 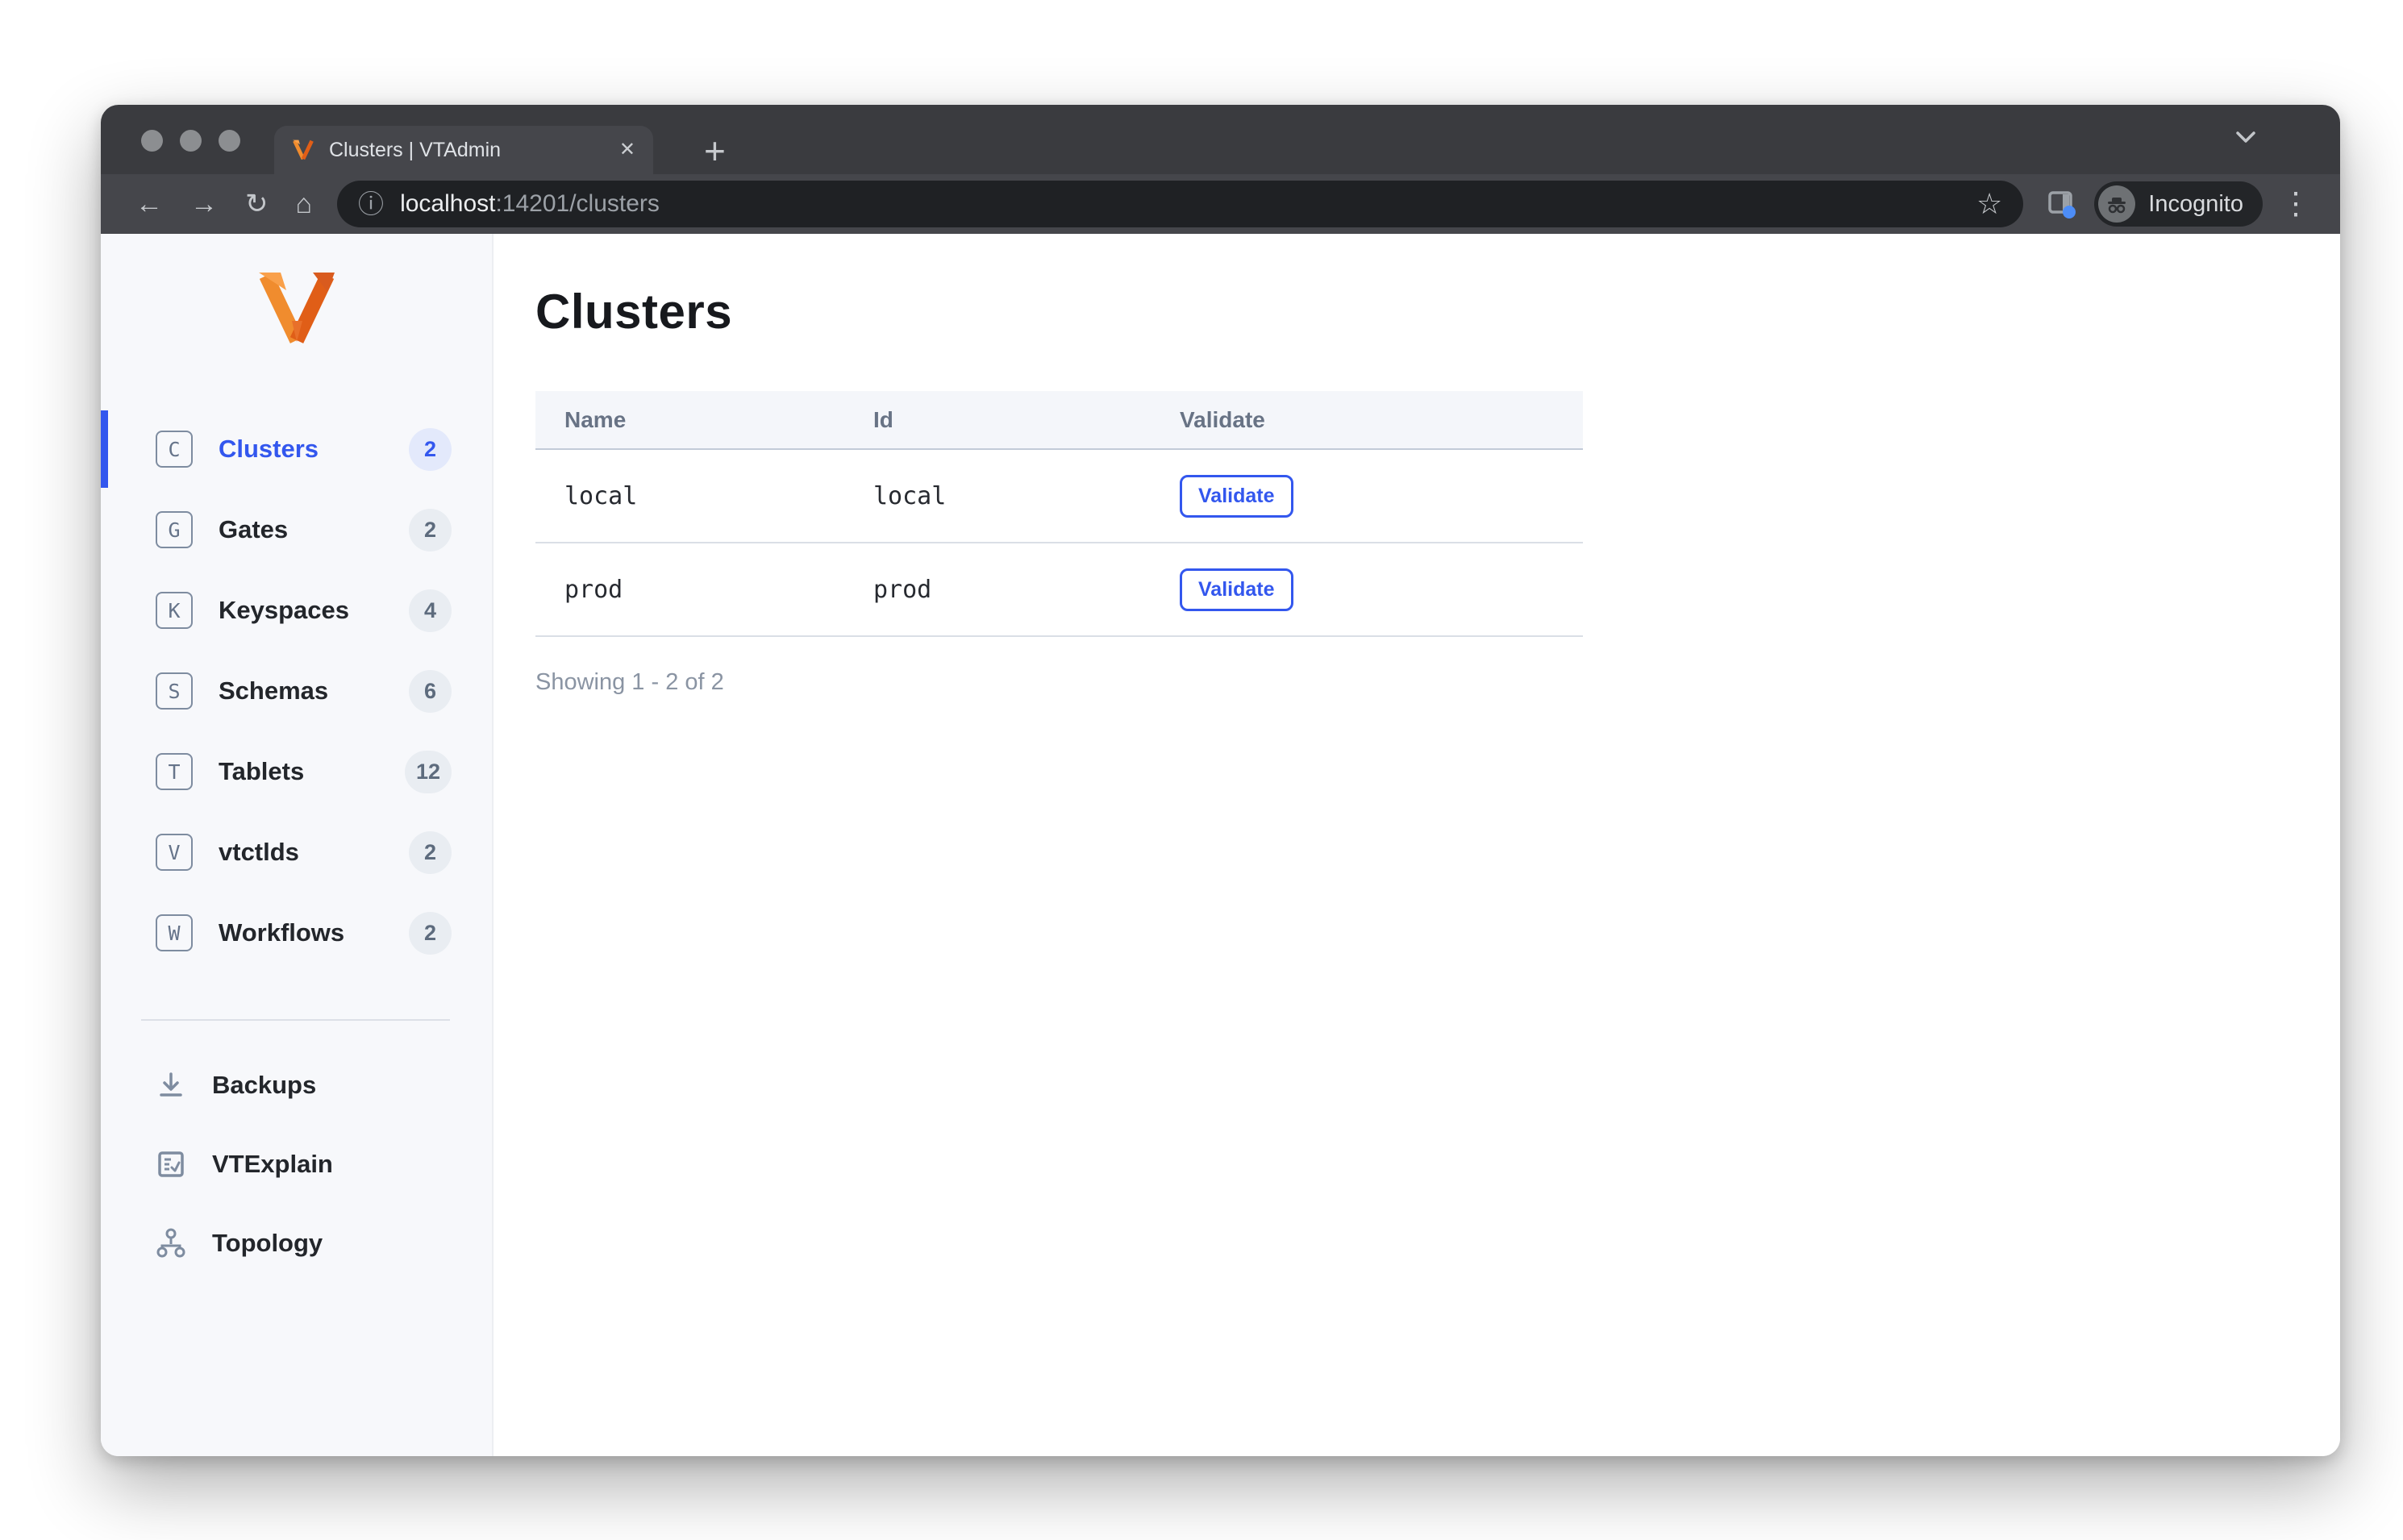 I want to click on incognito-label: Incognito, so click(x=2195, y=203).